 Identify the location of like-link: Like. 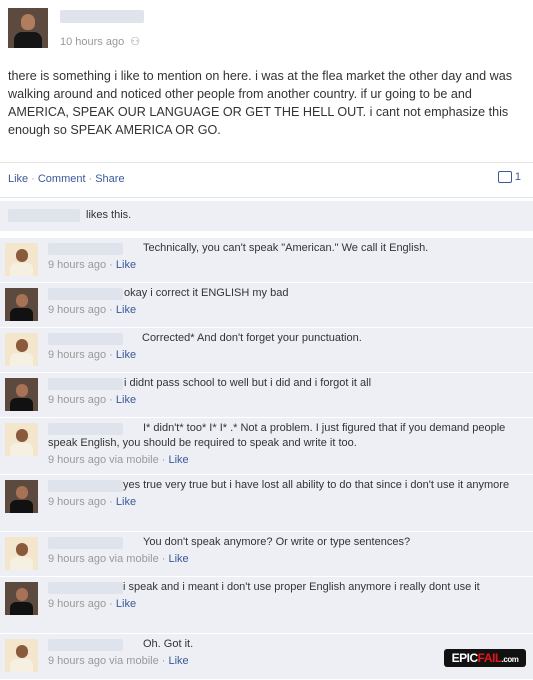
(18, 179).